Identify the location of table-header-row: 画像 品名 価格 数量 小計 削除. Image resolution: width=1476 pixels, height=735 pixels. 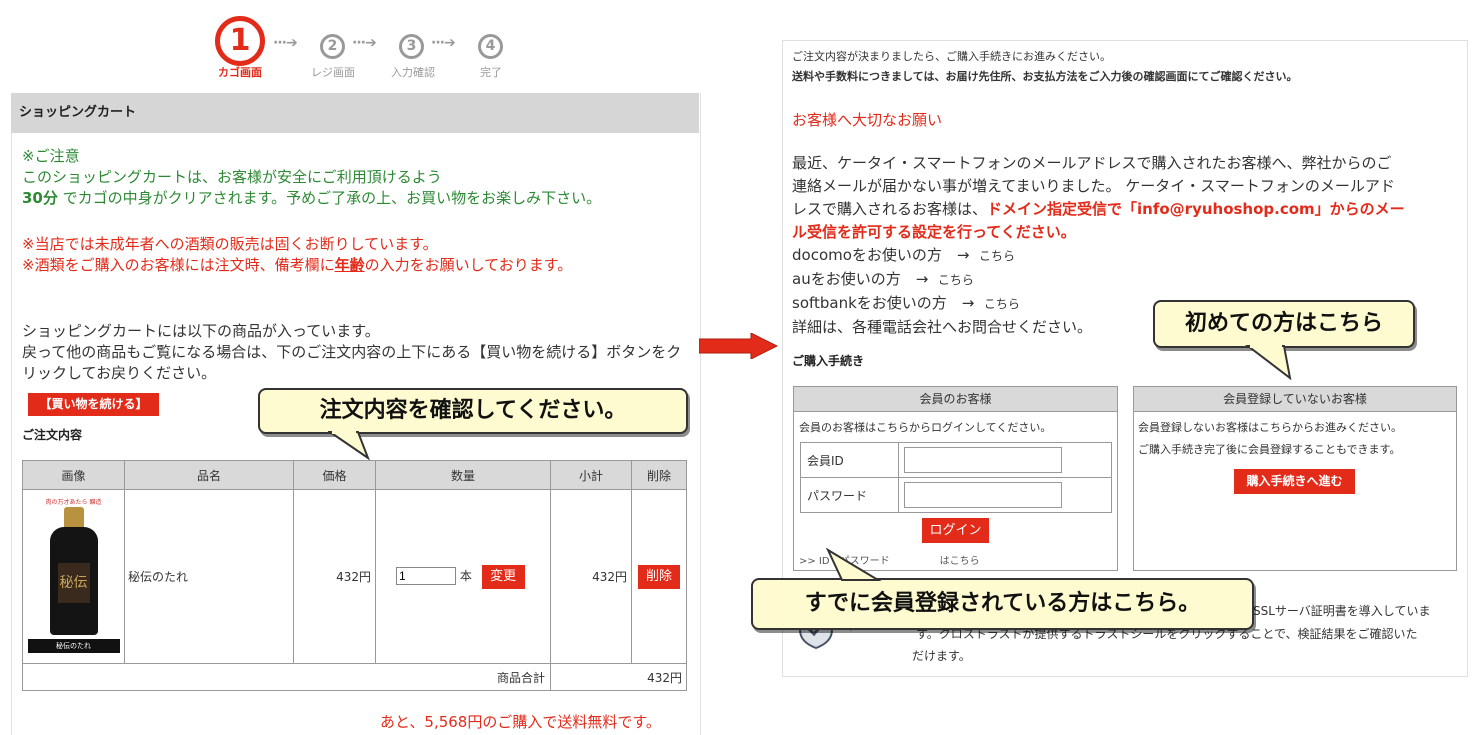
(354, 475).